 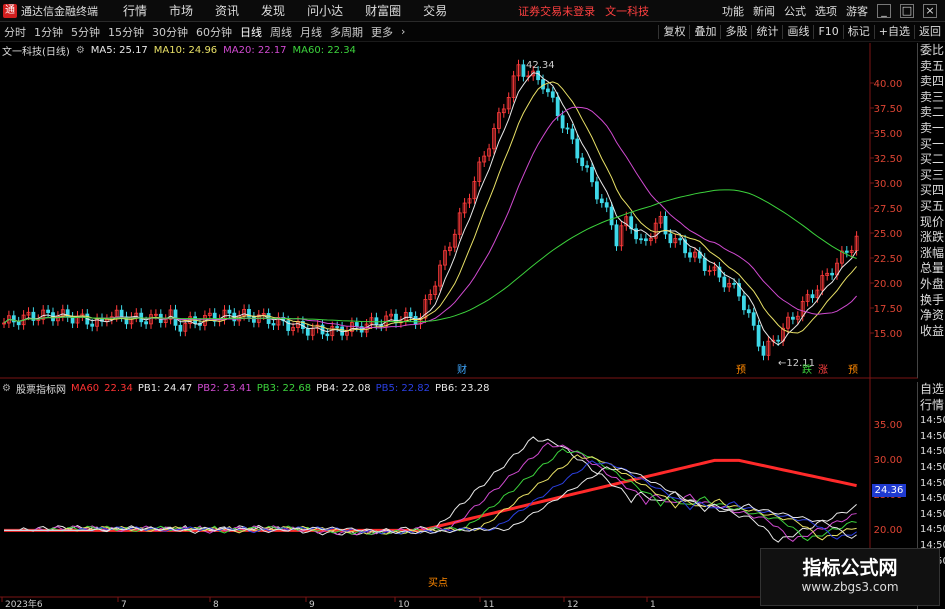 I want to click on sidebar-tick-item: 行情, so click(x=931, y=406).